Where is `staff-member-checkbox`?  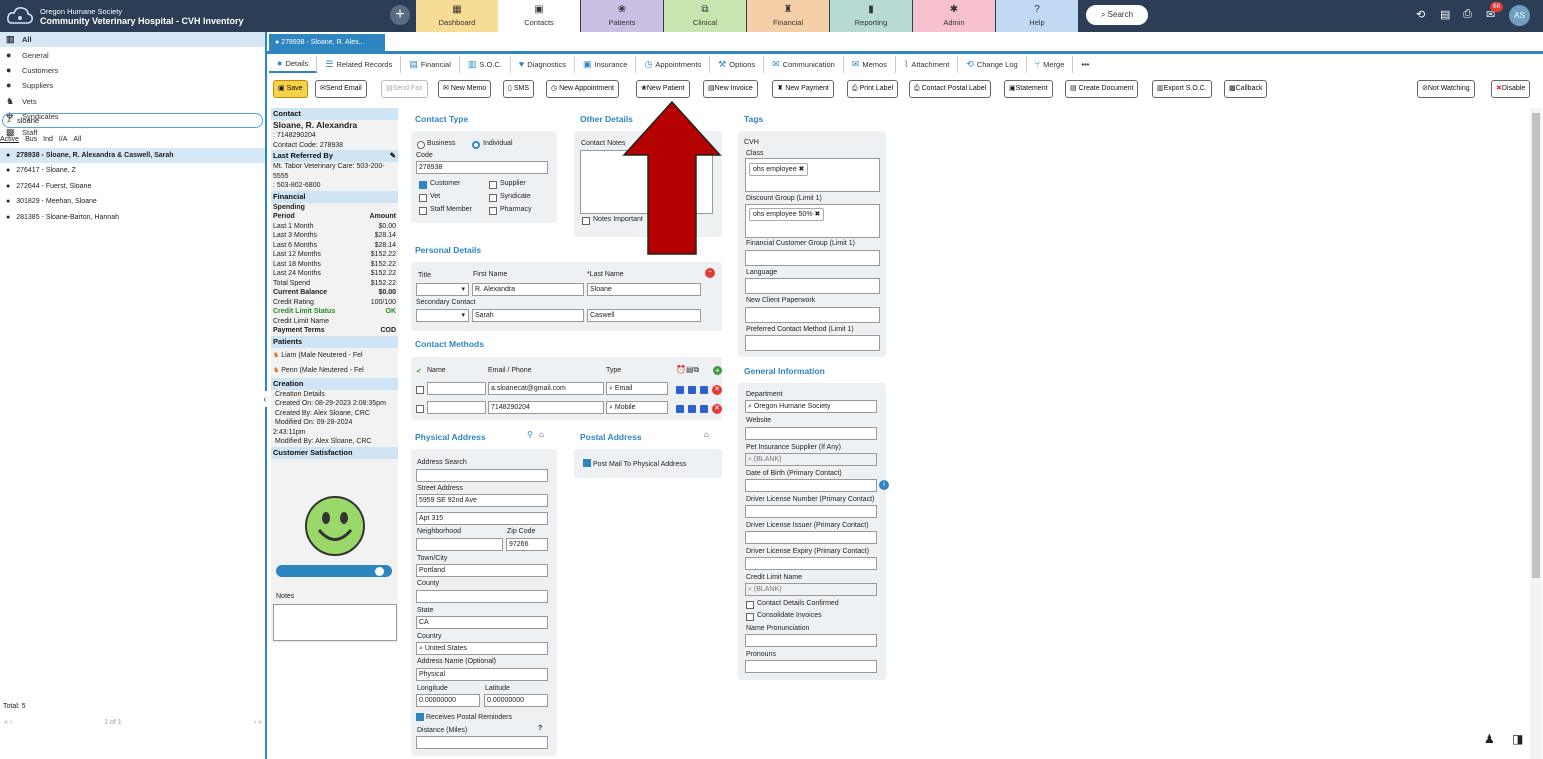
staff-member-checkbox is located at coordinates (423, 211).